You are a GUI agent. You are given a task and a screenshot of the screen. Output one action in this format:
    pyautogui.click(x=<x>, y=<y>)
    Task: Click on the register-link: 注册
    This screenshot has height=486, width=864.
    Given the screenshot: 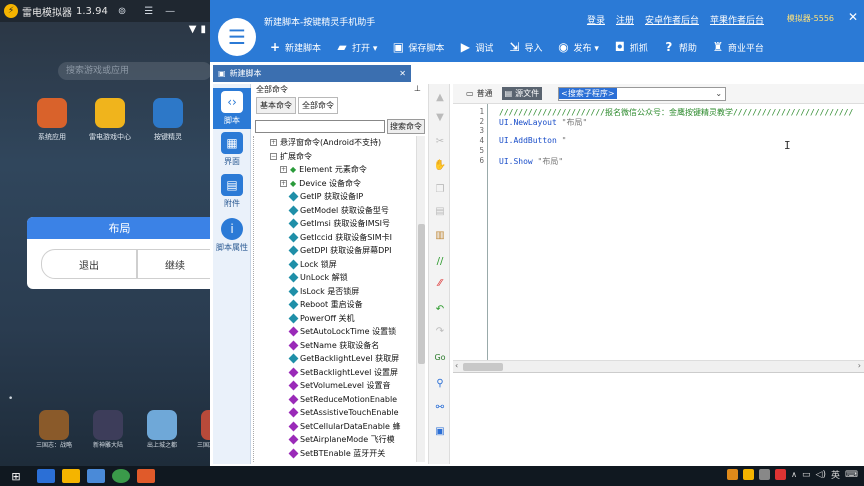 What is the action you would take?
    pyautogui.click(x=625, y=19)
    